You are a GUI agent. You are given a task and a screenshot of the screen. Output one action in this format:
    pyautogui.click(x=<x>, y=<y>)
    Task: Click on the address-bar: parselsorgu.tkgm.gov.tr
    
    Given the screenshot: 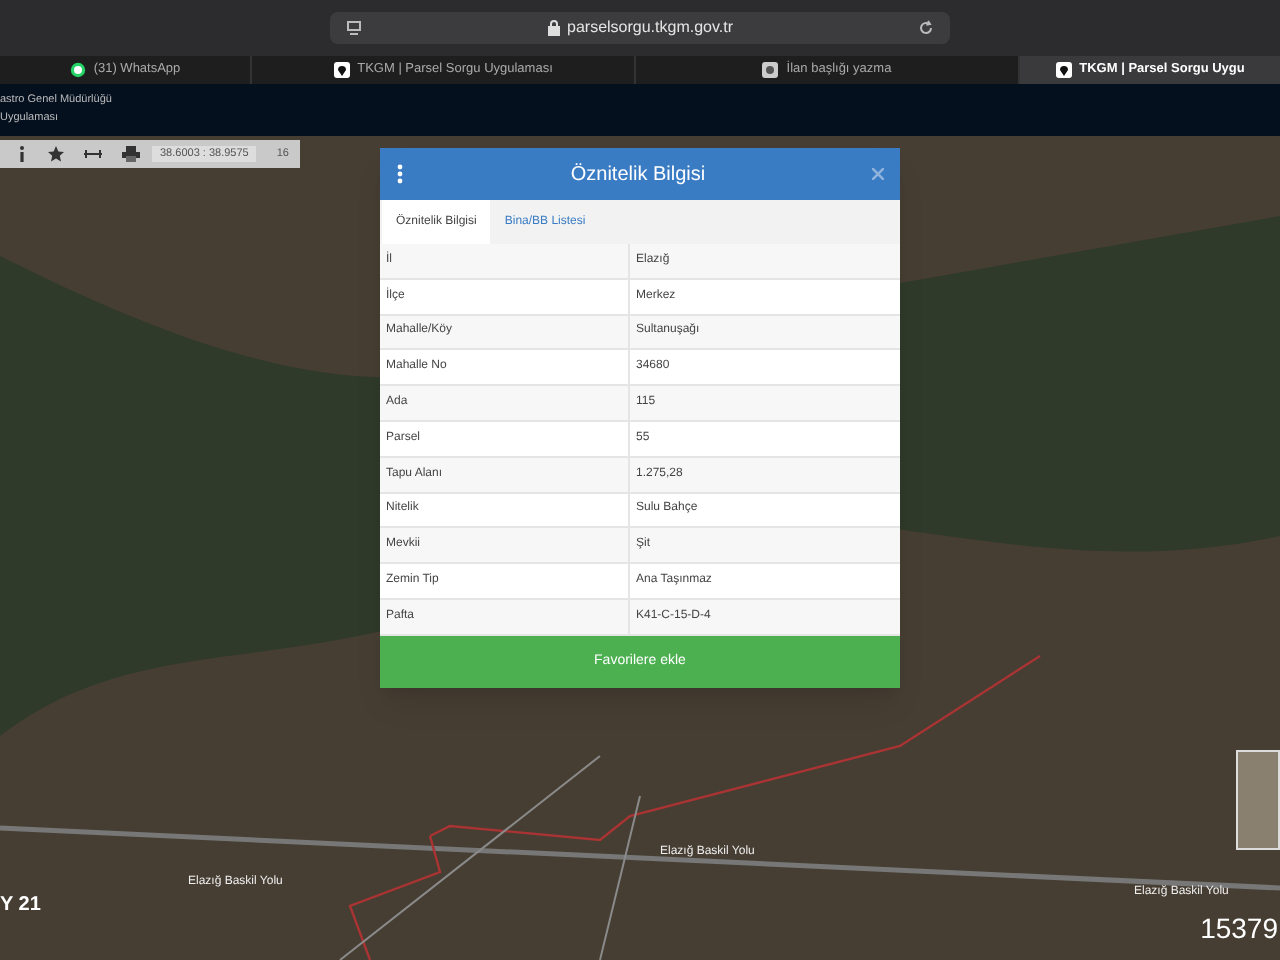 What is the action you would take?
    pyautogui.click(x=640, y=28)
    